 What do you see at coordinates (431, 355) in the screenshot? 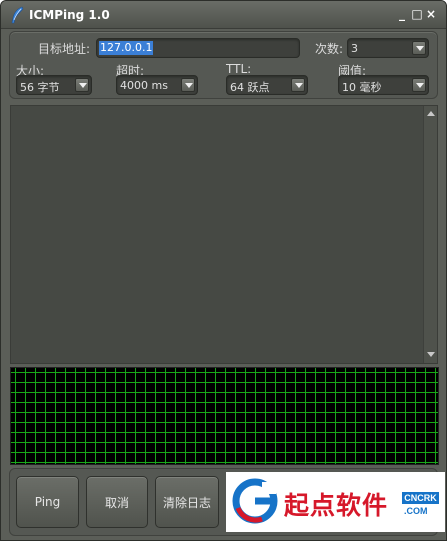
I see `scroll-down-icon` at bounding box center [431, 355].